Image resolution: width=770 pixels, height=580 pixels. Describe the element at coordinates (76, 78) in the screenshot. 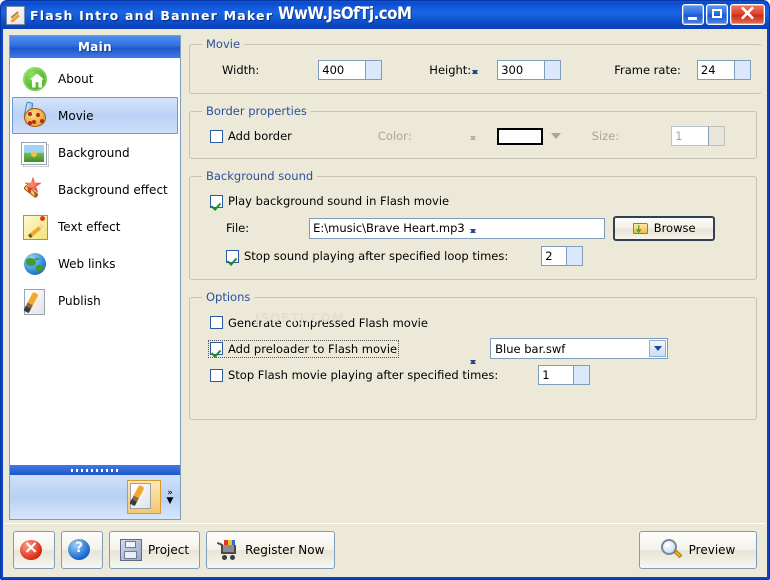

I see `sidebar-item-label: About` at that location.